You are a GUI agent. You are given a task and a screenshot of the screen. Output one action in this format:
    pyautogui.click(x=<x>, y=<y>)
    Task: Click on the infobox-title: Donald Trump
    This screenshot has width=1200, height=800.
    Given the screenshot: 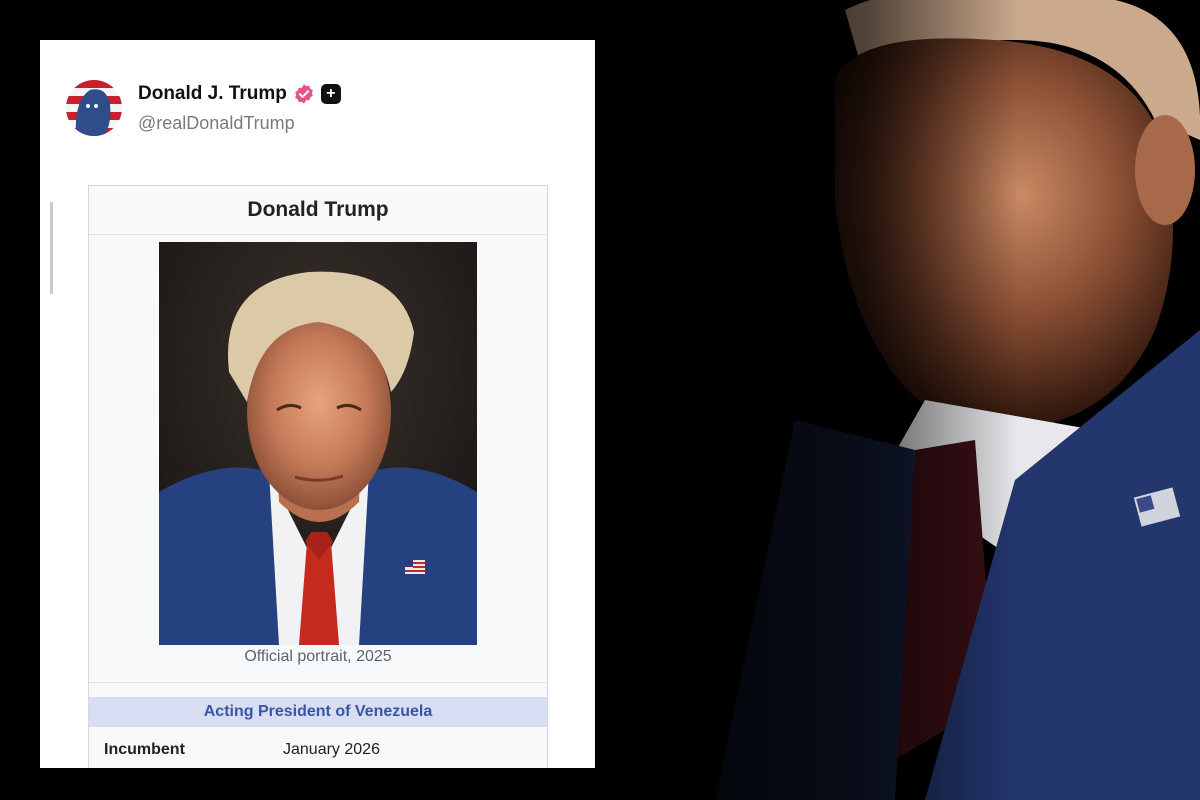 What is the action you would take?
    pyautogui.click(x=318, y=210)
    